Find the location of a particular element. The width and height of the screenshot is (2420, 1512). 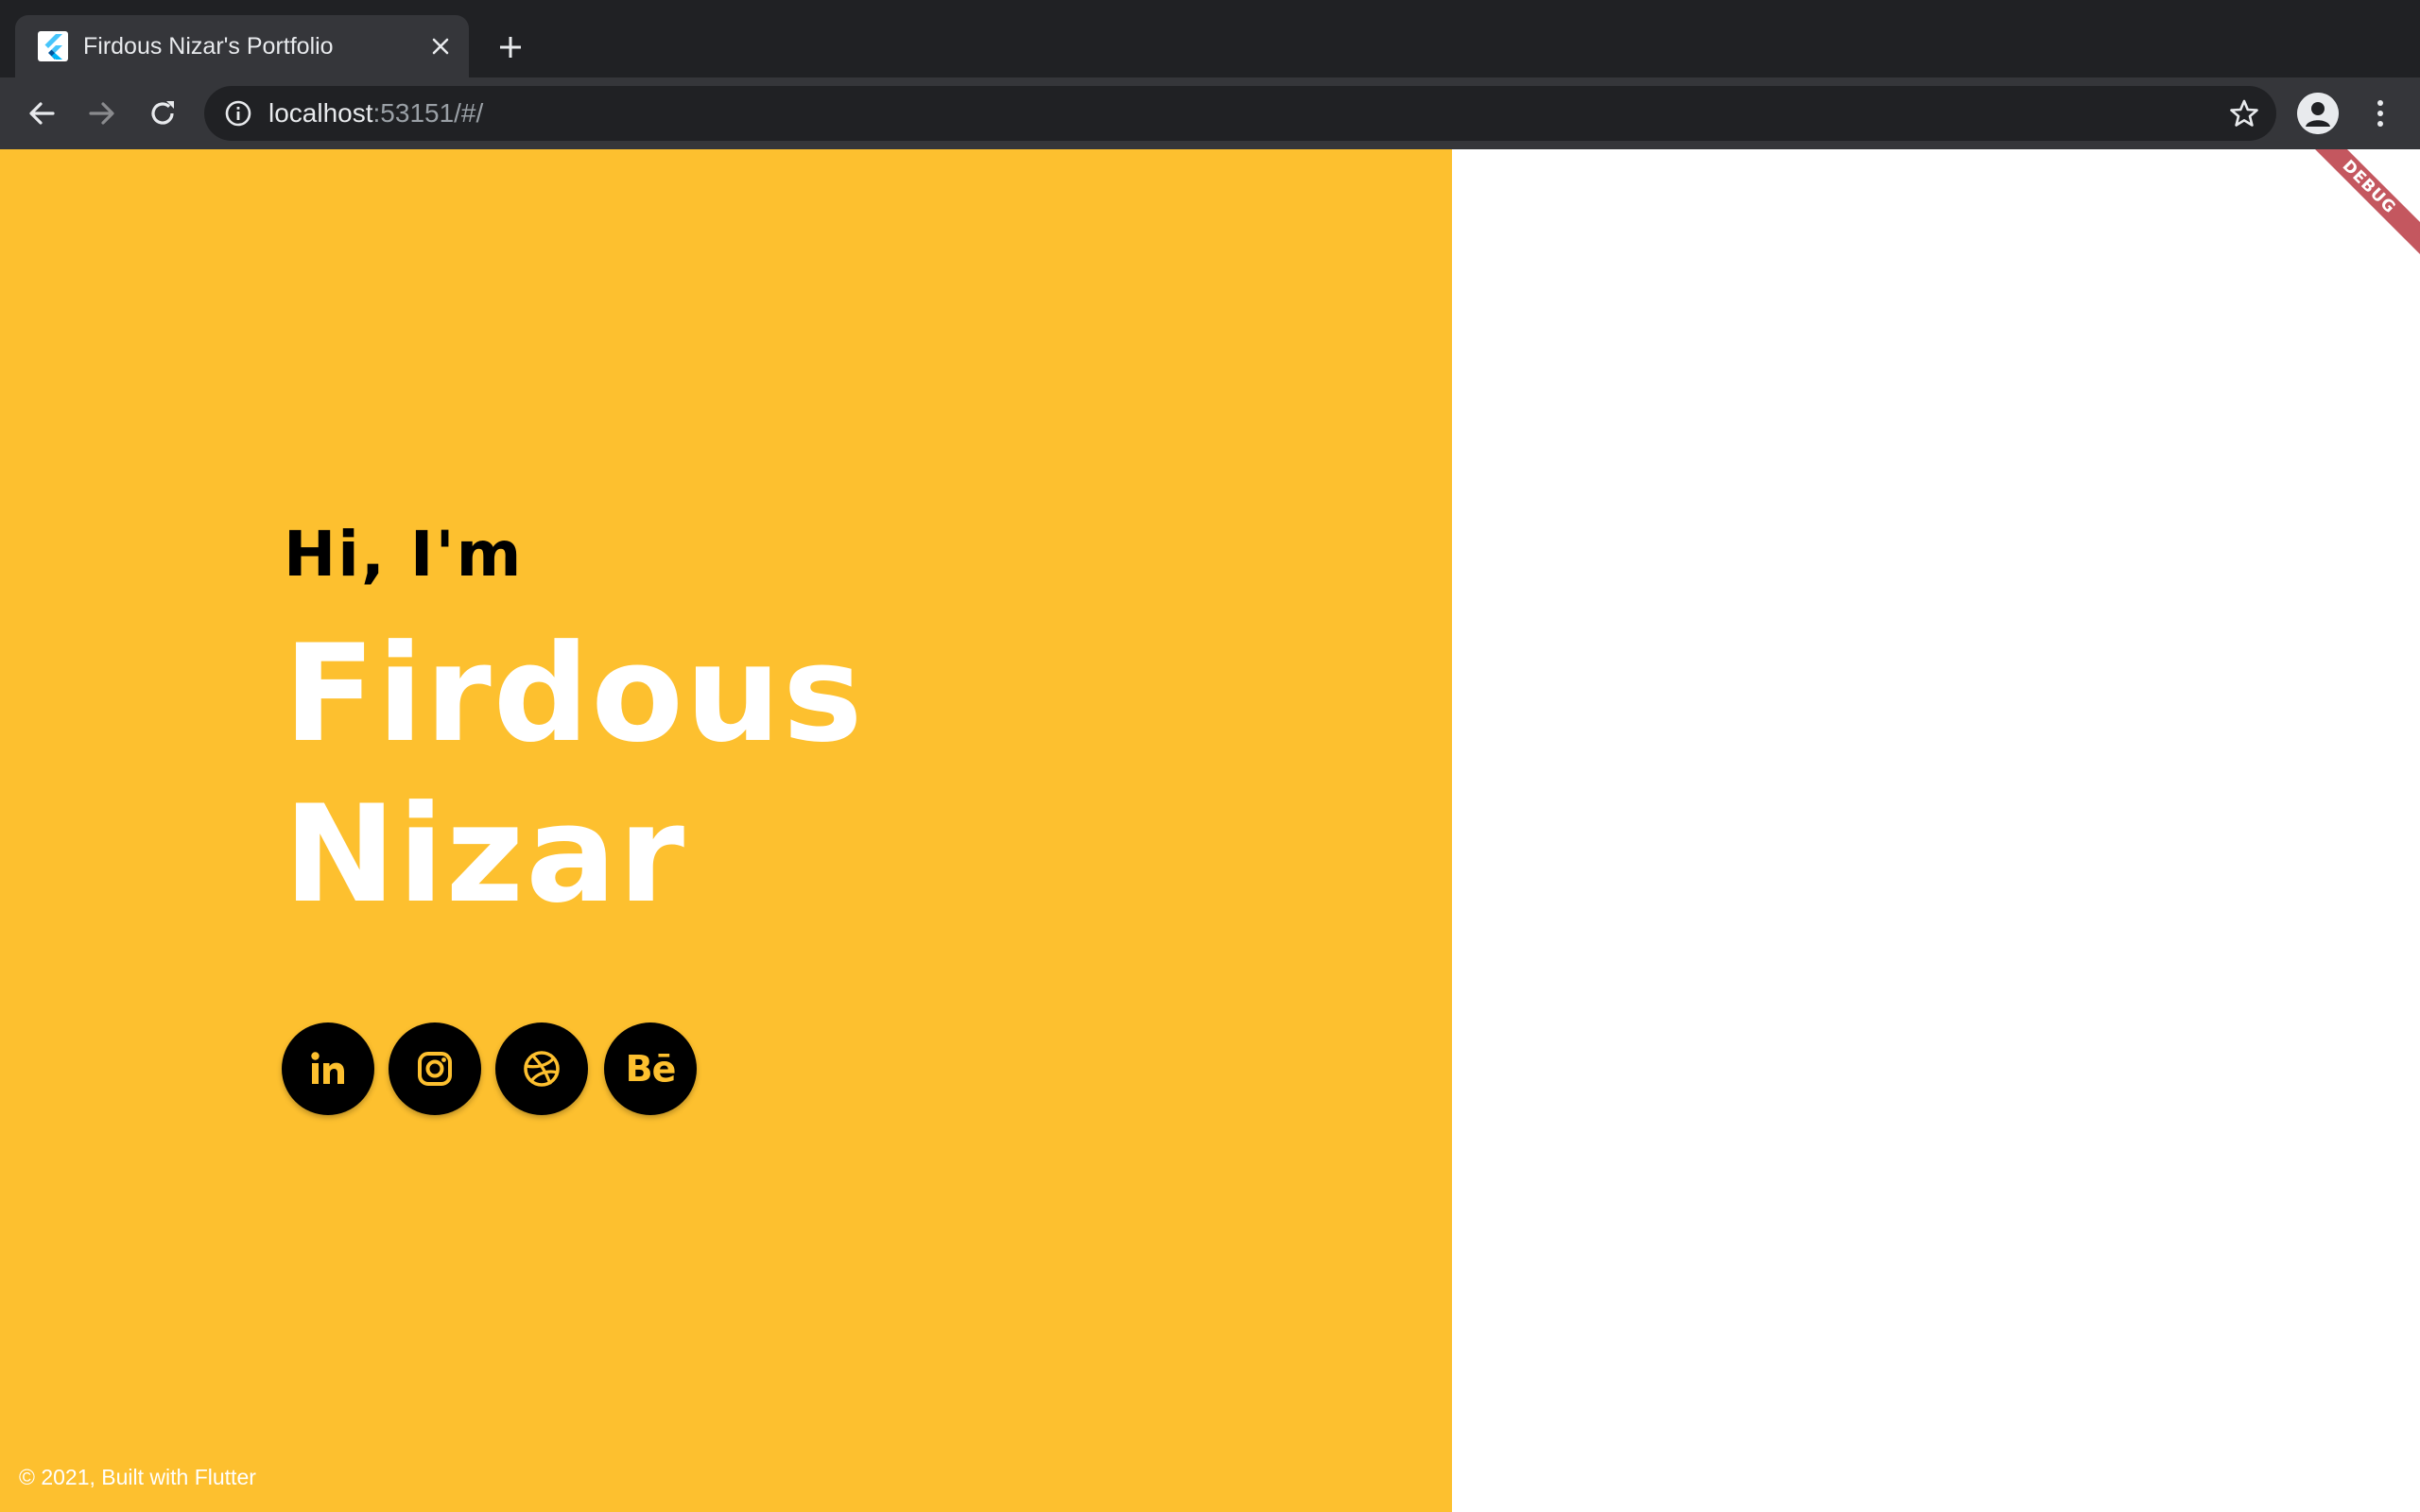

dribbble-button is located at coordinates (541, 1068).